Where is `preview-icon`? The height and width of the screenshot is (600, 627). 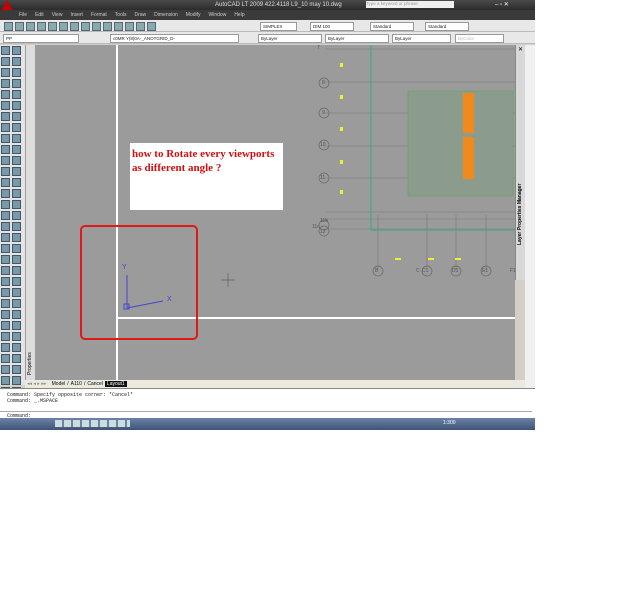
preview-icon is located at coordinates (52, 26).